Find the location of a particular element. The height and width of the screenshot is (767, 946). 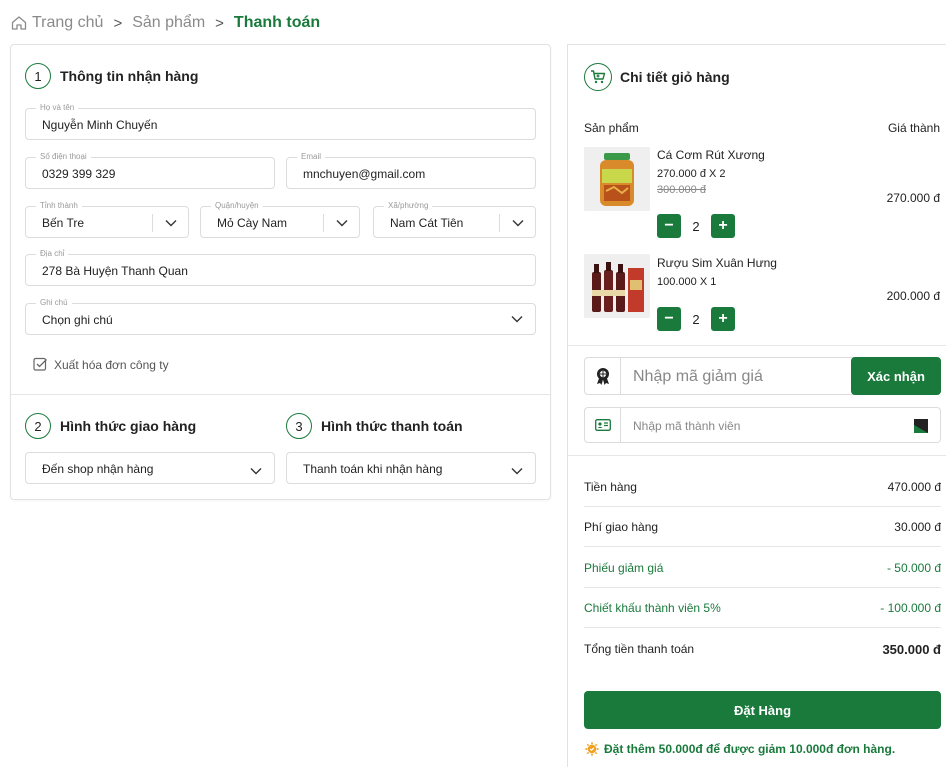

field-value: Nam Cát Tiên is located at coordinates (427, 223).